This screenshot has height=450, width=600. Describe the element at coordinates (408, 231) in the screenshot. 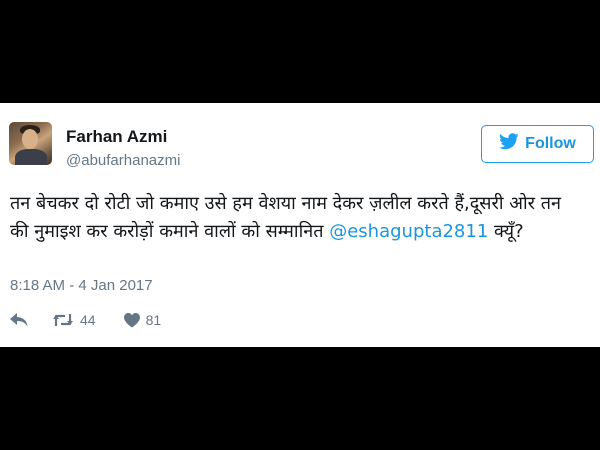

I see `tweet-mention-link: @eshagupta2811` at that location.